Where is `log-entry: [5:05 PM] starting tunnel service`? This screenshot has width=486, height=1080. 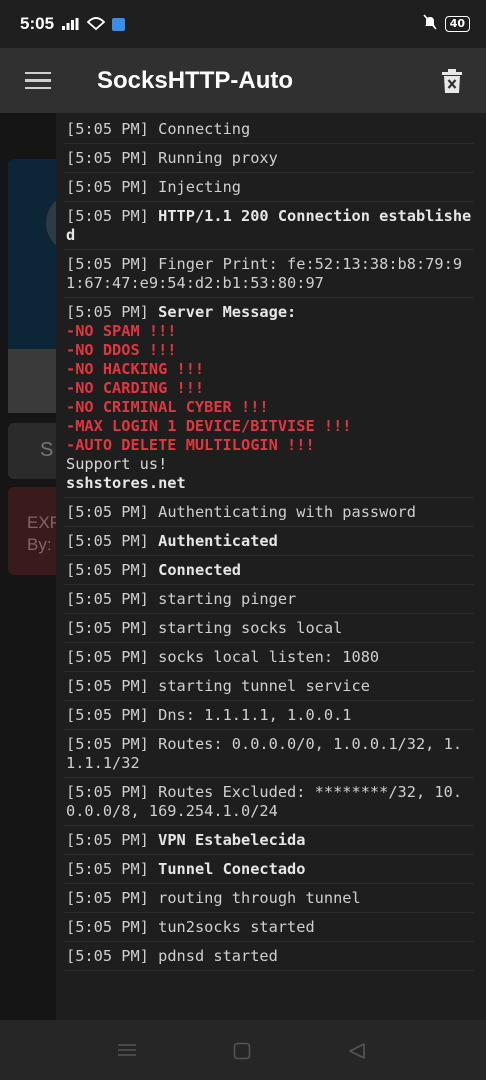
log-entry: [5:05 PM] starting tunnel service is located at coordinates (269, 686).